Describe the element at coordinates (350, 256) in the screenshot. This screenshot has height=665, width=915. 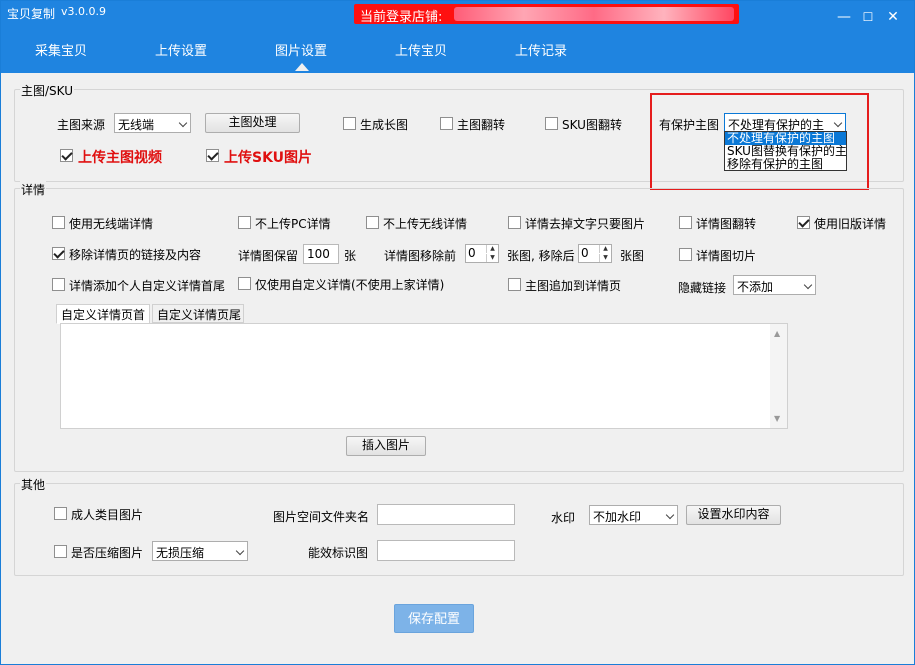
I see `keep-images-unit: 张` at that location.